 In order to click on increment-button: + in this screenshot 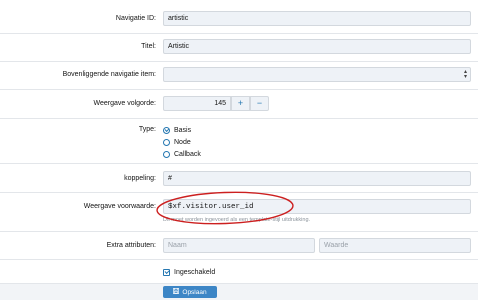, I will do `click(240, 103)`.